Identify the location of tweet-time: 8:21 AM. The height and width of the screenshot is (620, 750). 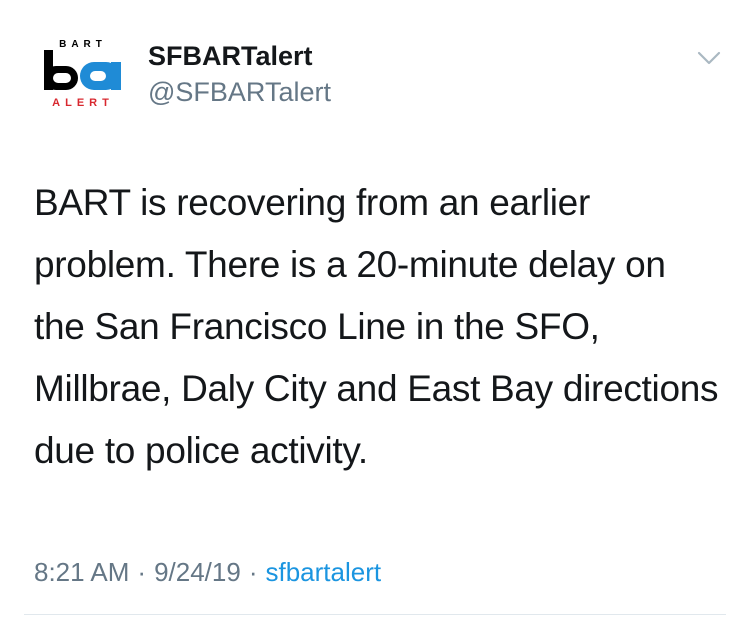
(81, 572).